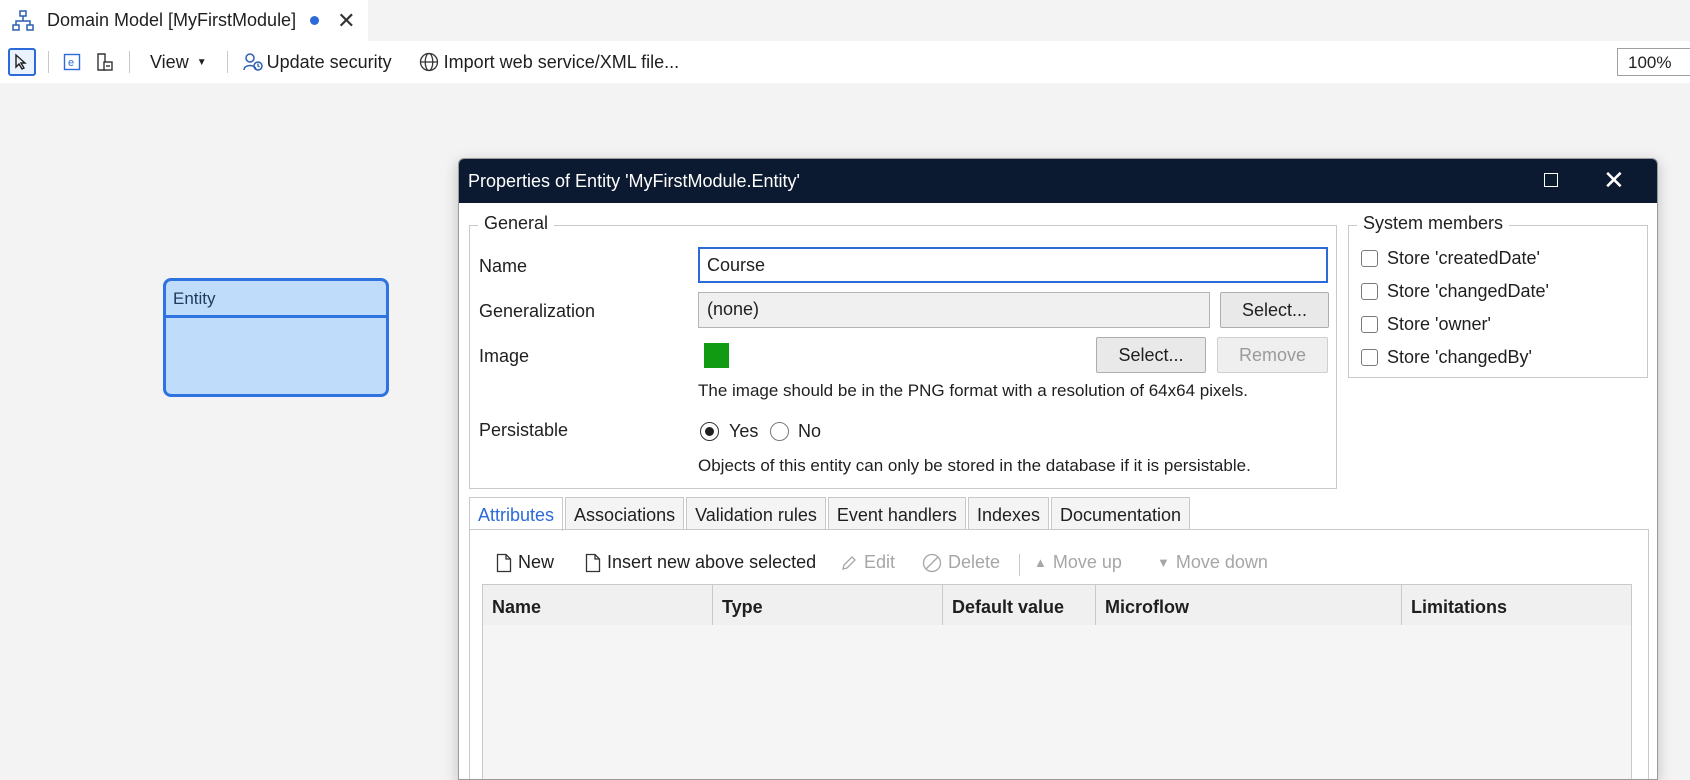 This screenshot has height=780, width=1690. What do you see at coordinates (503, 266) in the screenshot?
I see `name-label: Name` at bounding box center [503, 266].